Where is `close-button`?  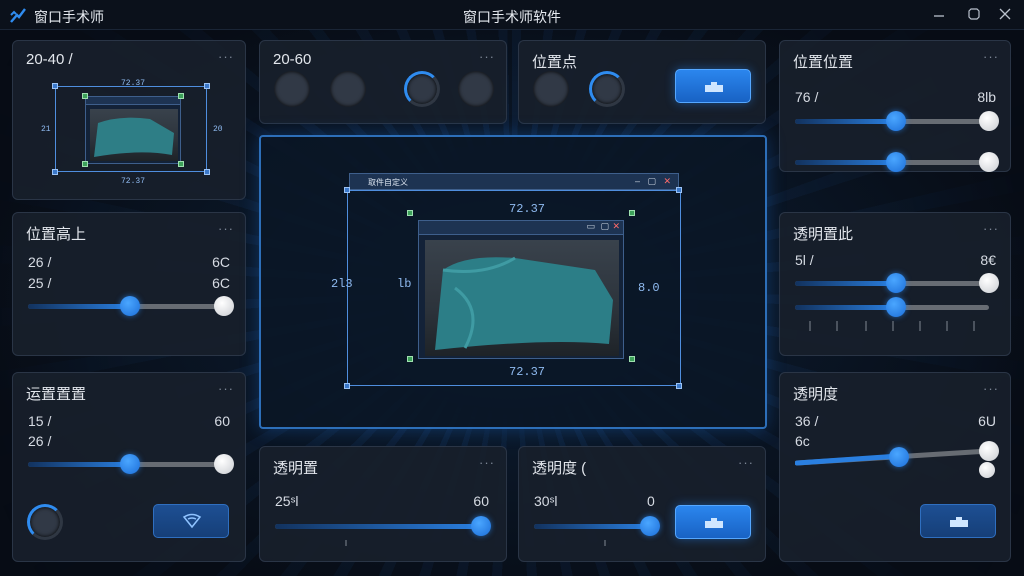 close-button is located at coordinates (1005, 15).